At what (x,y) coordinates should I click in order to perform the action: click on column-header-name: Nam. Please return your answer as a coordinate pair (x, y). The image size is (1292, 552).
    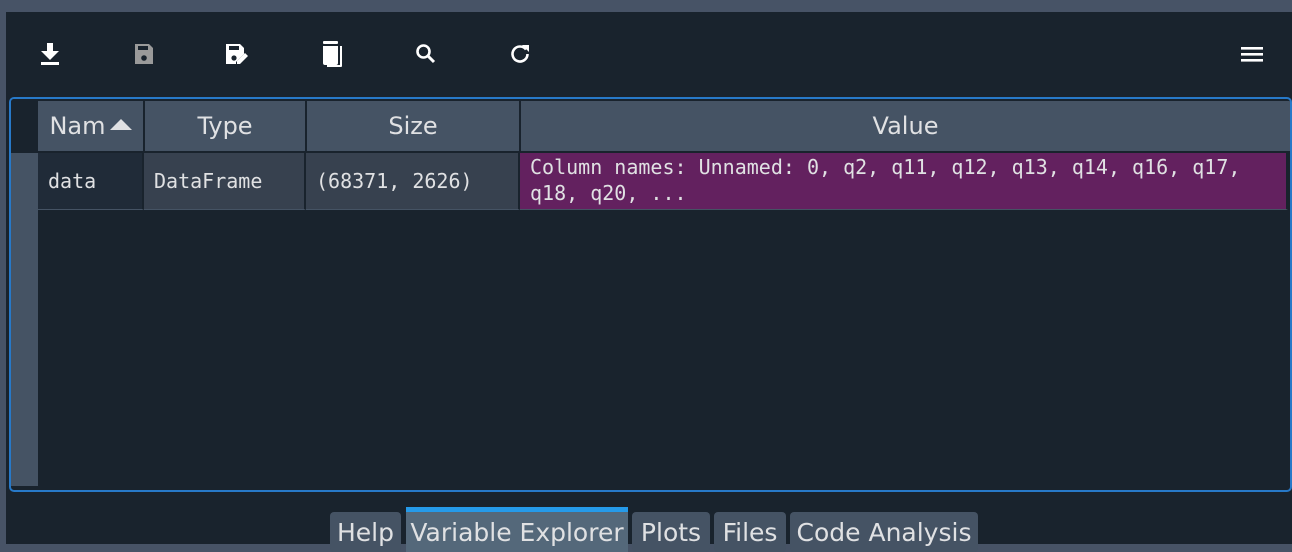
    Looking at the image, I should click on (91, 126).